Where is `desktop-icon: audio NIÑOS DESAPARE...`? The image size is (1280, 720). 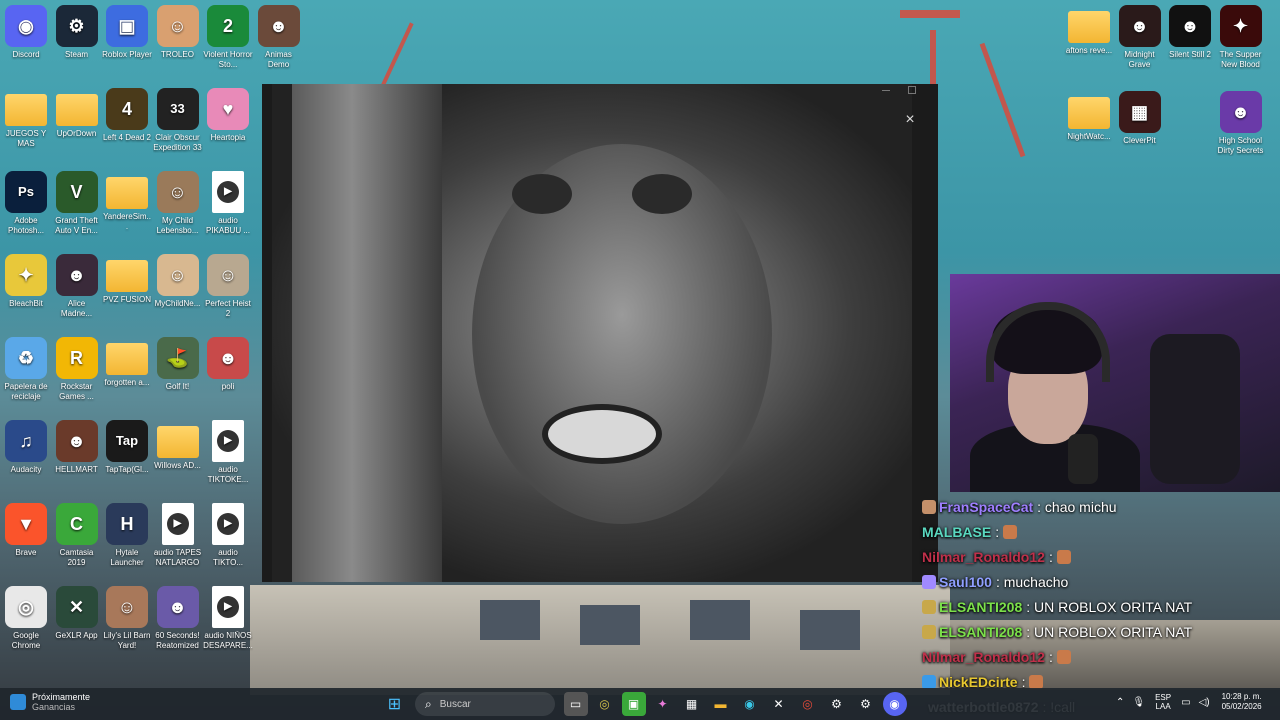
desktop-icon: audio NIÑOS DESAPARE... is located at coordinates (228, 618).